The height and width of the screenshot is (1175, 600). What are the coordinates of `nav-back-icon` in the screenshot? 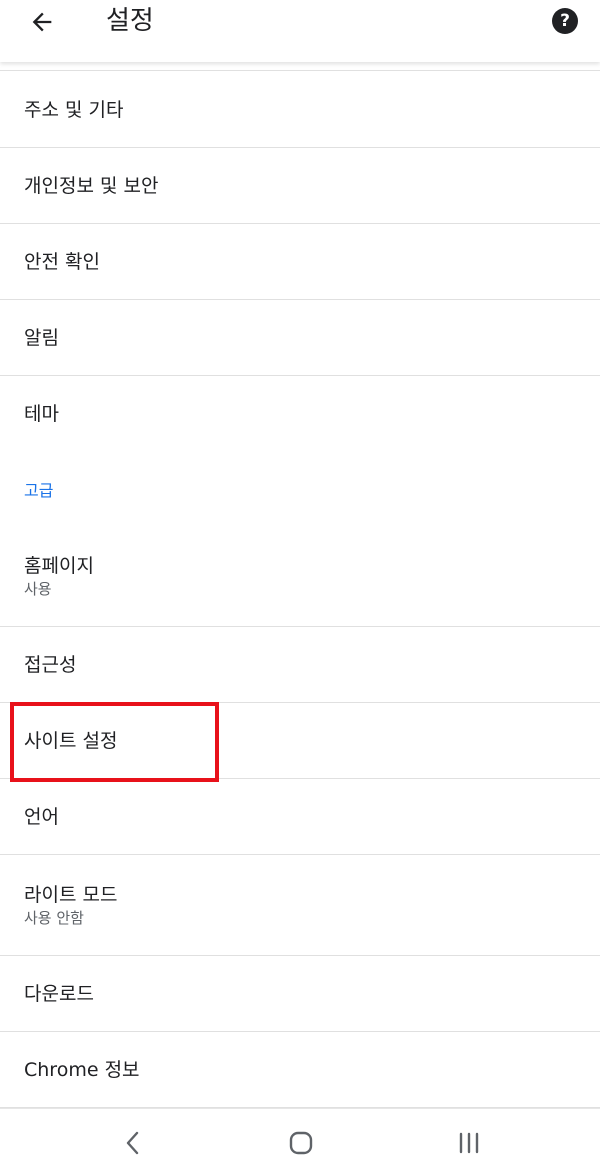 It's located at (132, 1143).